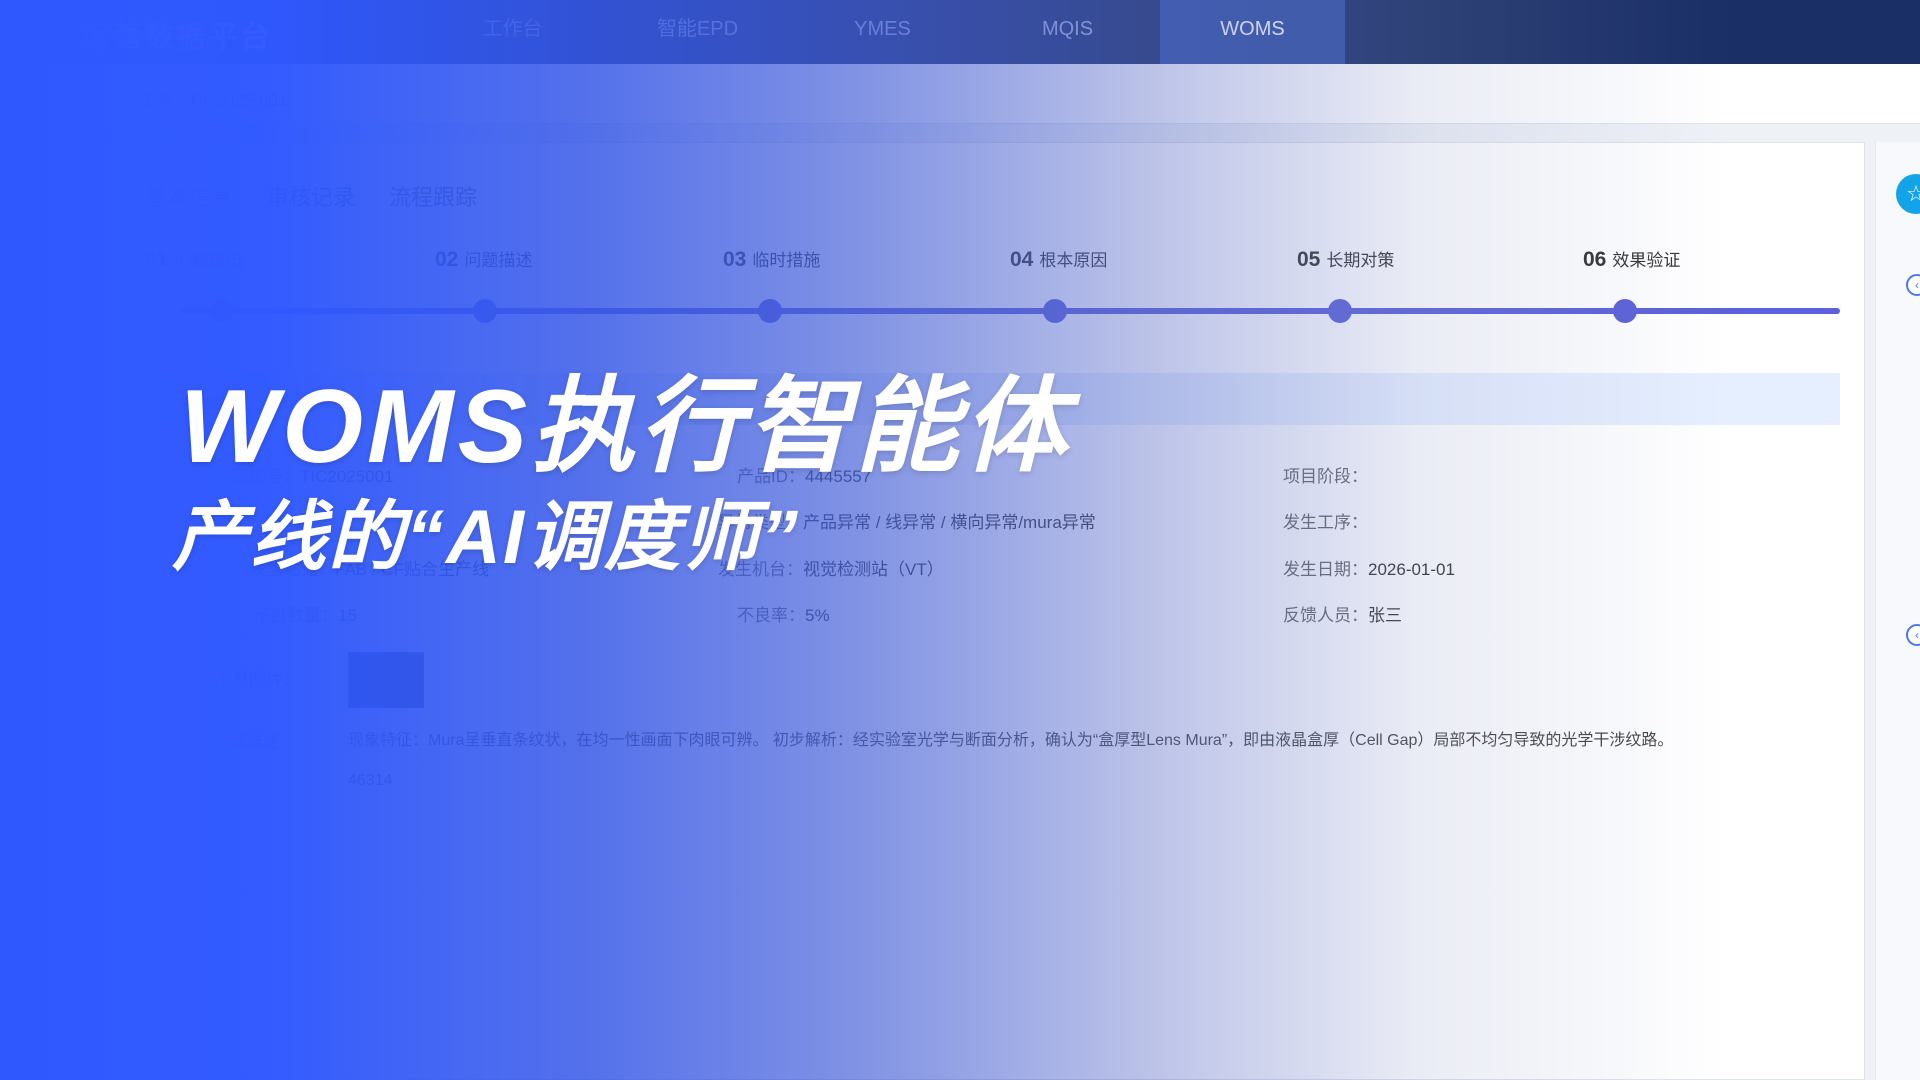 Image resolution: width=1920 pixels, height=1080 pixels. Describe the element at coordinates (1010, 311) in the screenshot. I see `steps-progress-line` at that location.